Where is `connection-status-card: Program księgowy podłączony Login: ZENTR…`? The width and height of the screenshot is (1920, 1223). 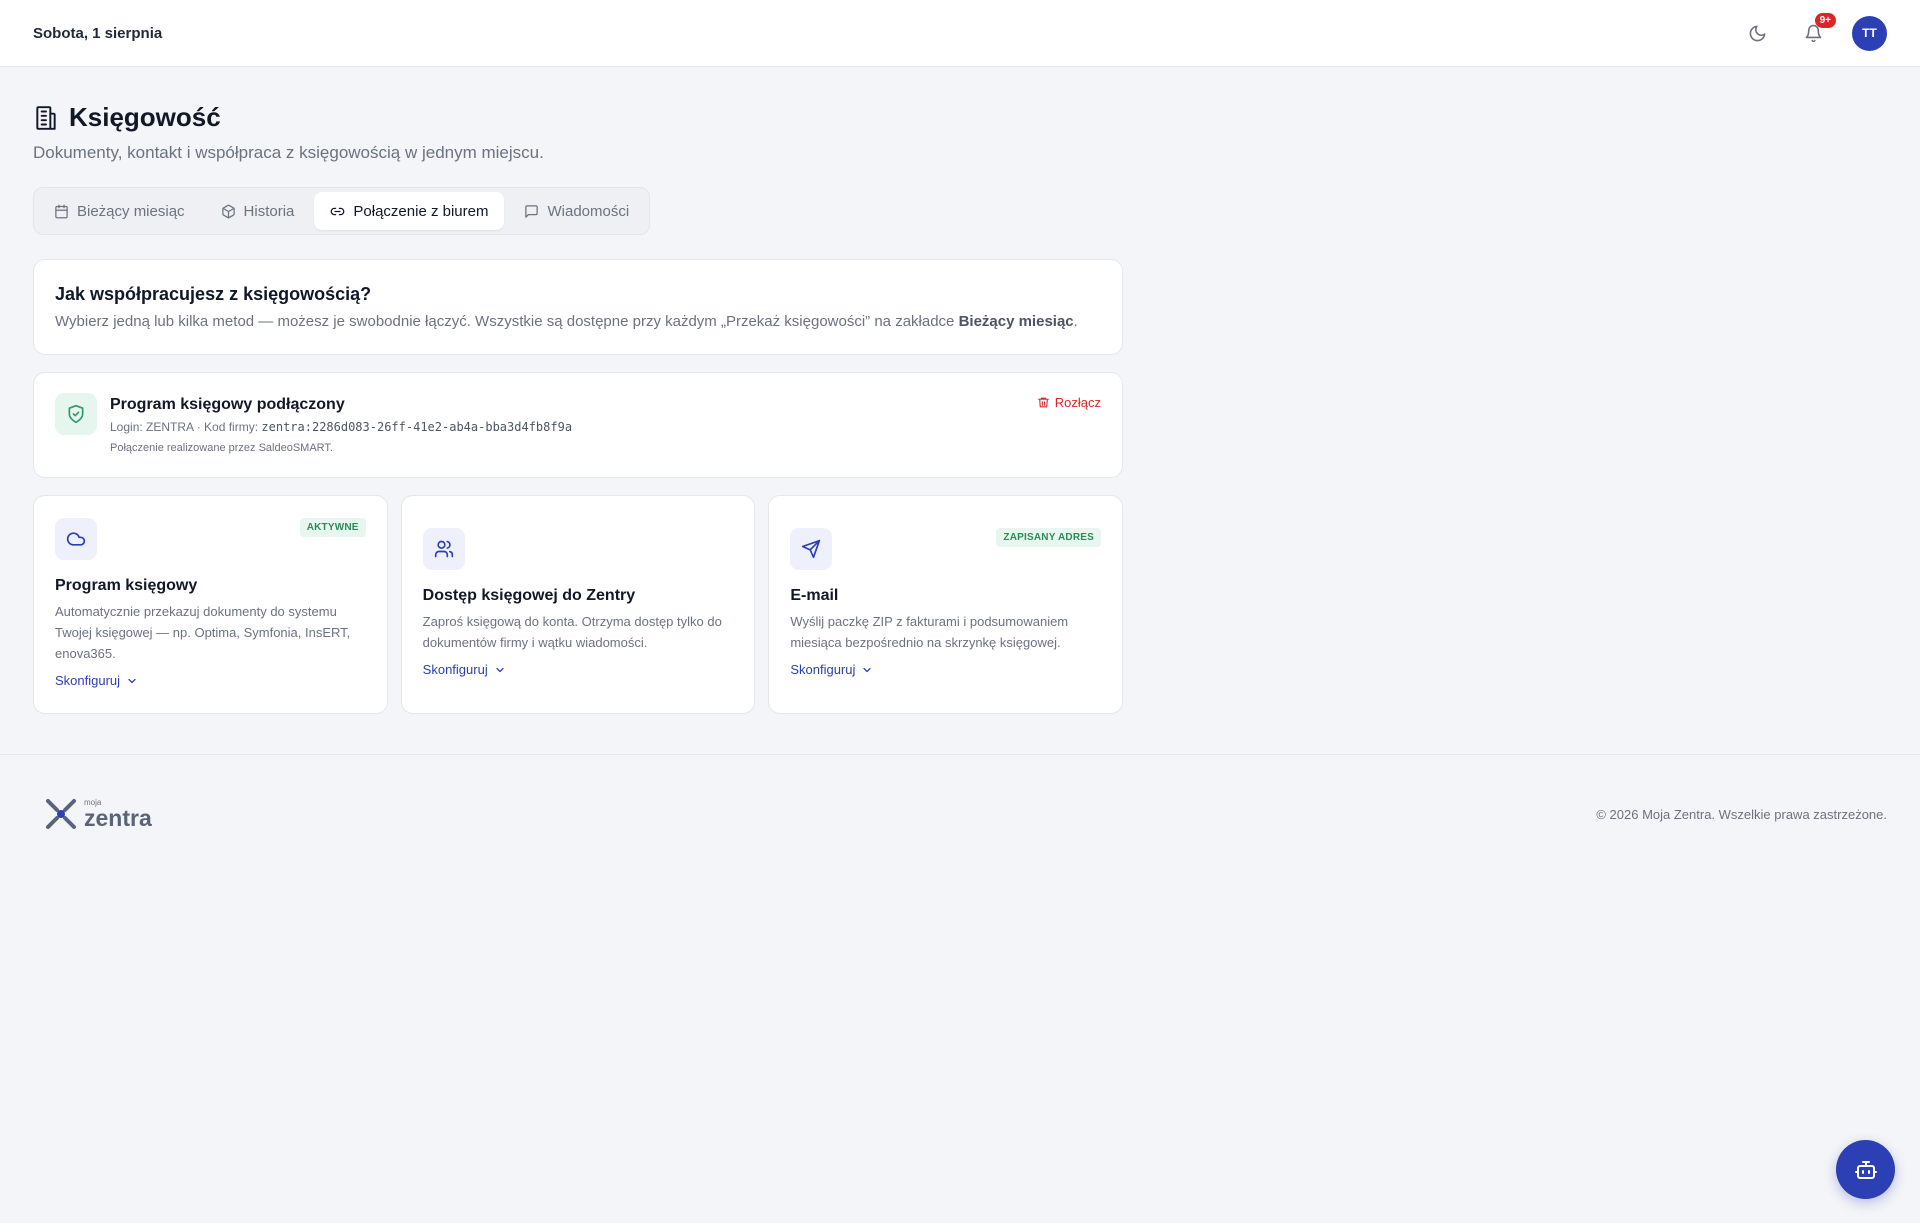 connection-status-card: Program księgowy podłączony Login: ZENTR… is located at coordinates (578, 425).